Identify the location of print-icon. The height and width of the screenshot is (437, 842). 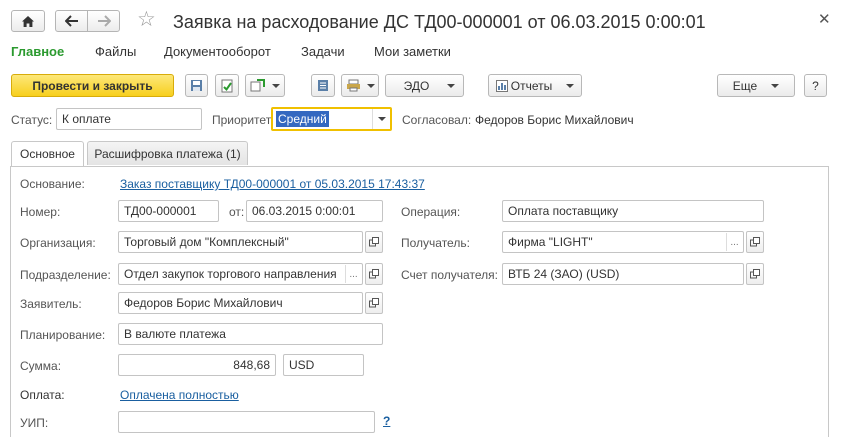
(353, 85).